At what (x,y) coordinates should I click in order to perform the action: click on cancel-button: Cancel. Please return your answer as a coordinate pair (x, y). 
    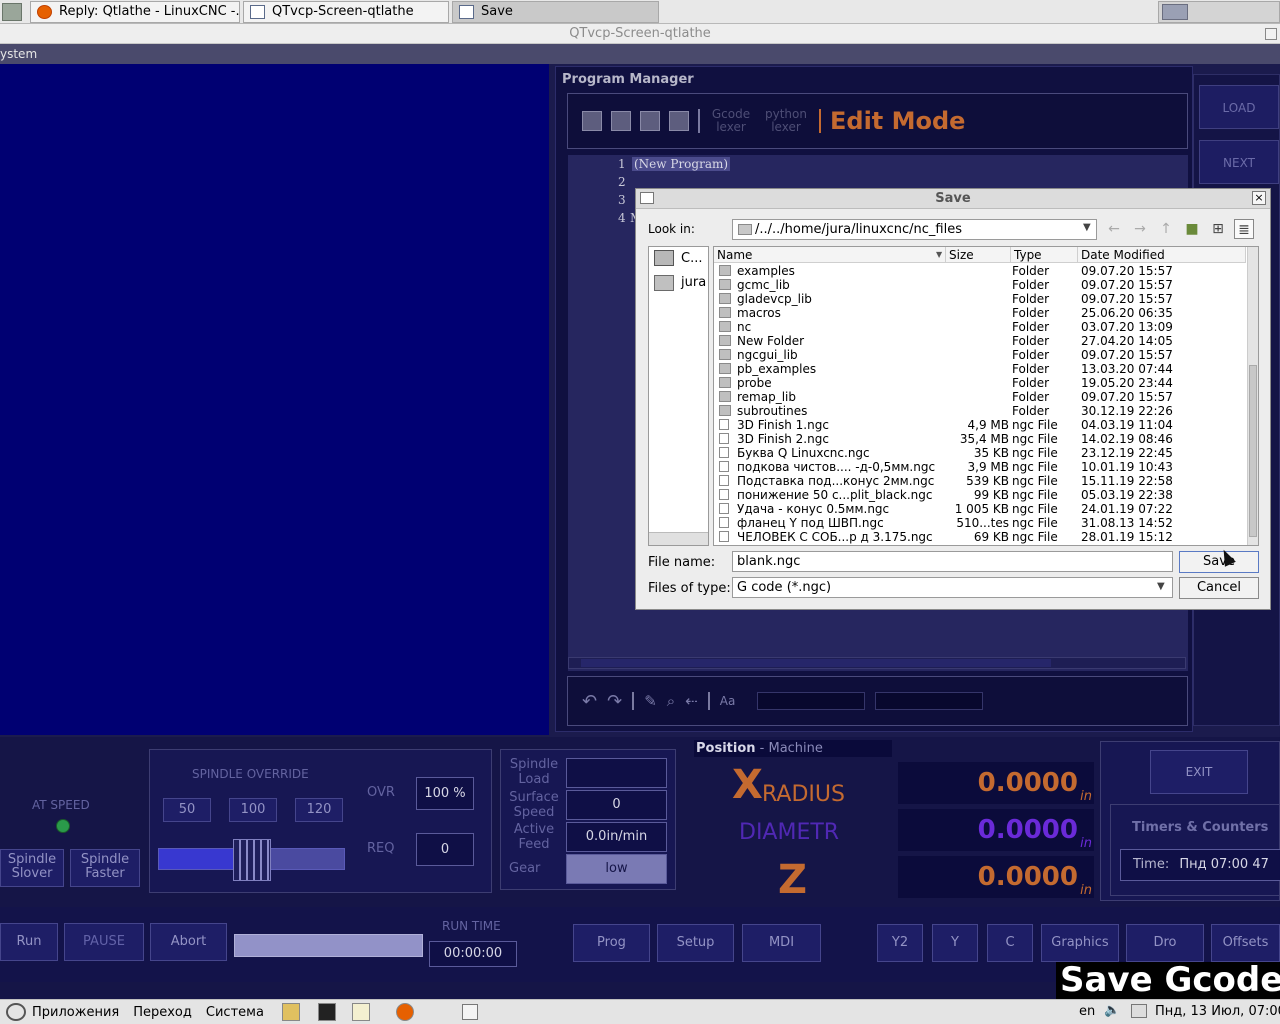
    Looking at the image, I should click on (1219, 588).